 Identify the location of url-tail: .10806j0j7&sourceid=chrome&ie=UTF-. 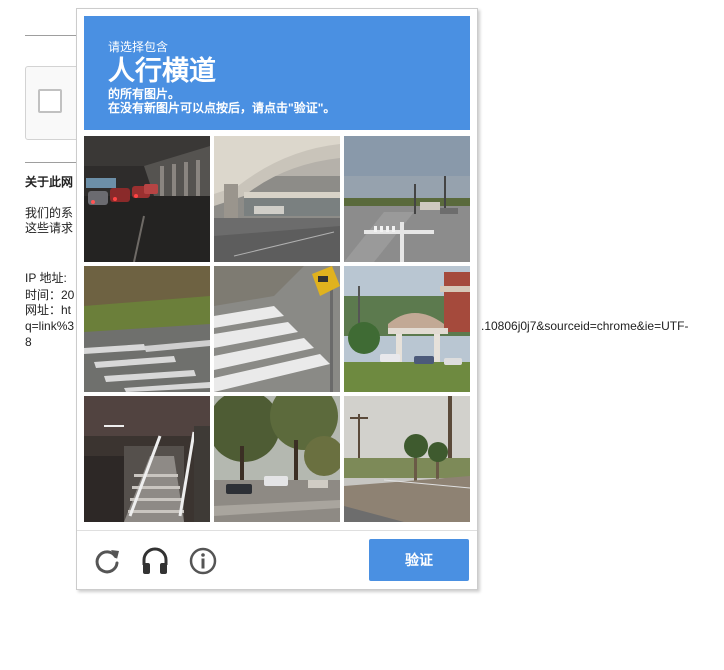
(585, 326).